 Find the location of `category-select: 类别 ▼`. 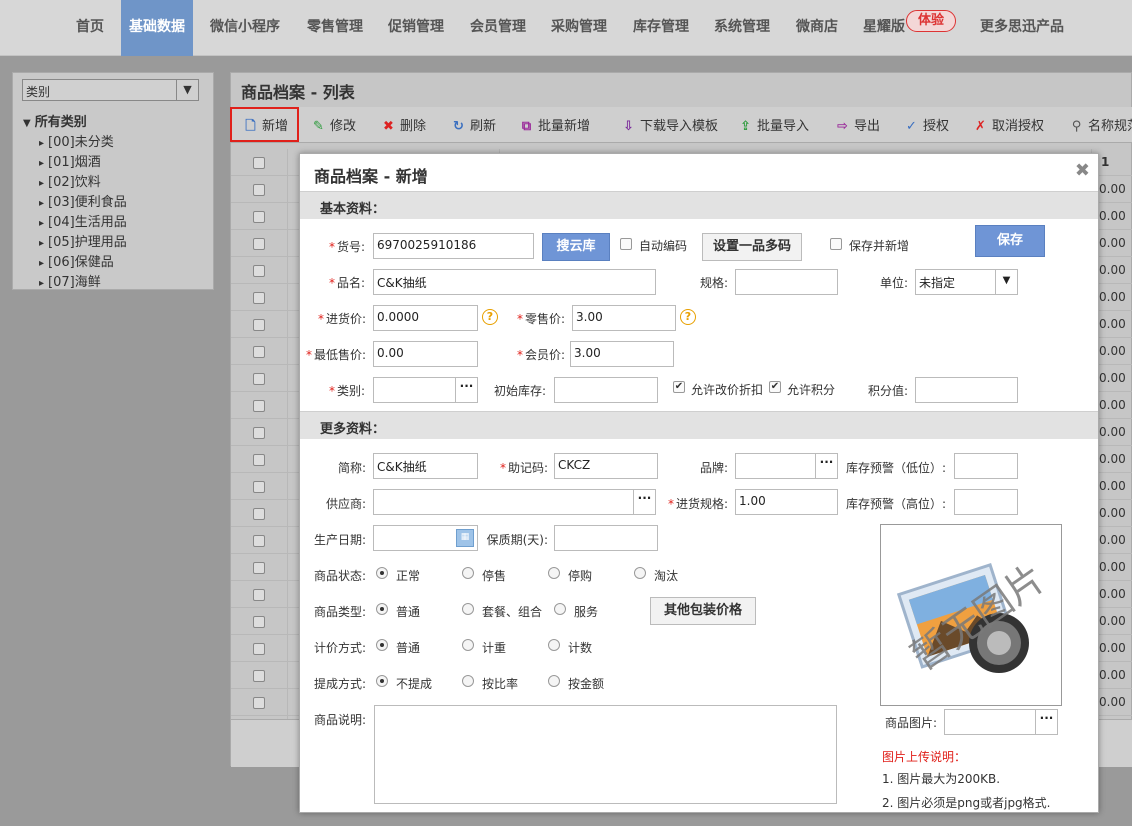

category-select: 类别 ▼ is located at coordinates (110, 90).